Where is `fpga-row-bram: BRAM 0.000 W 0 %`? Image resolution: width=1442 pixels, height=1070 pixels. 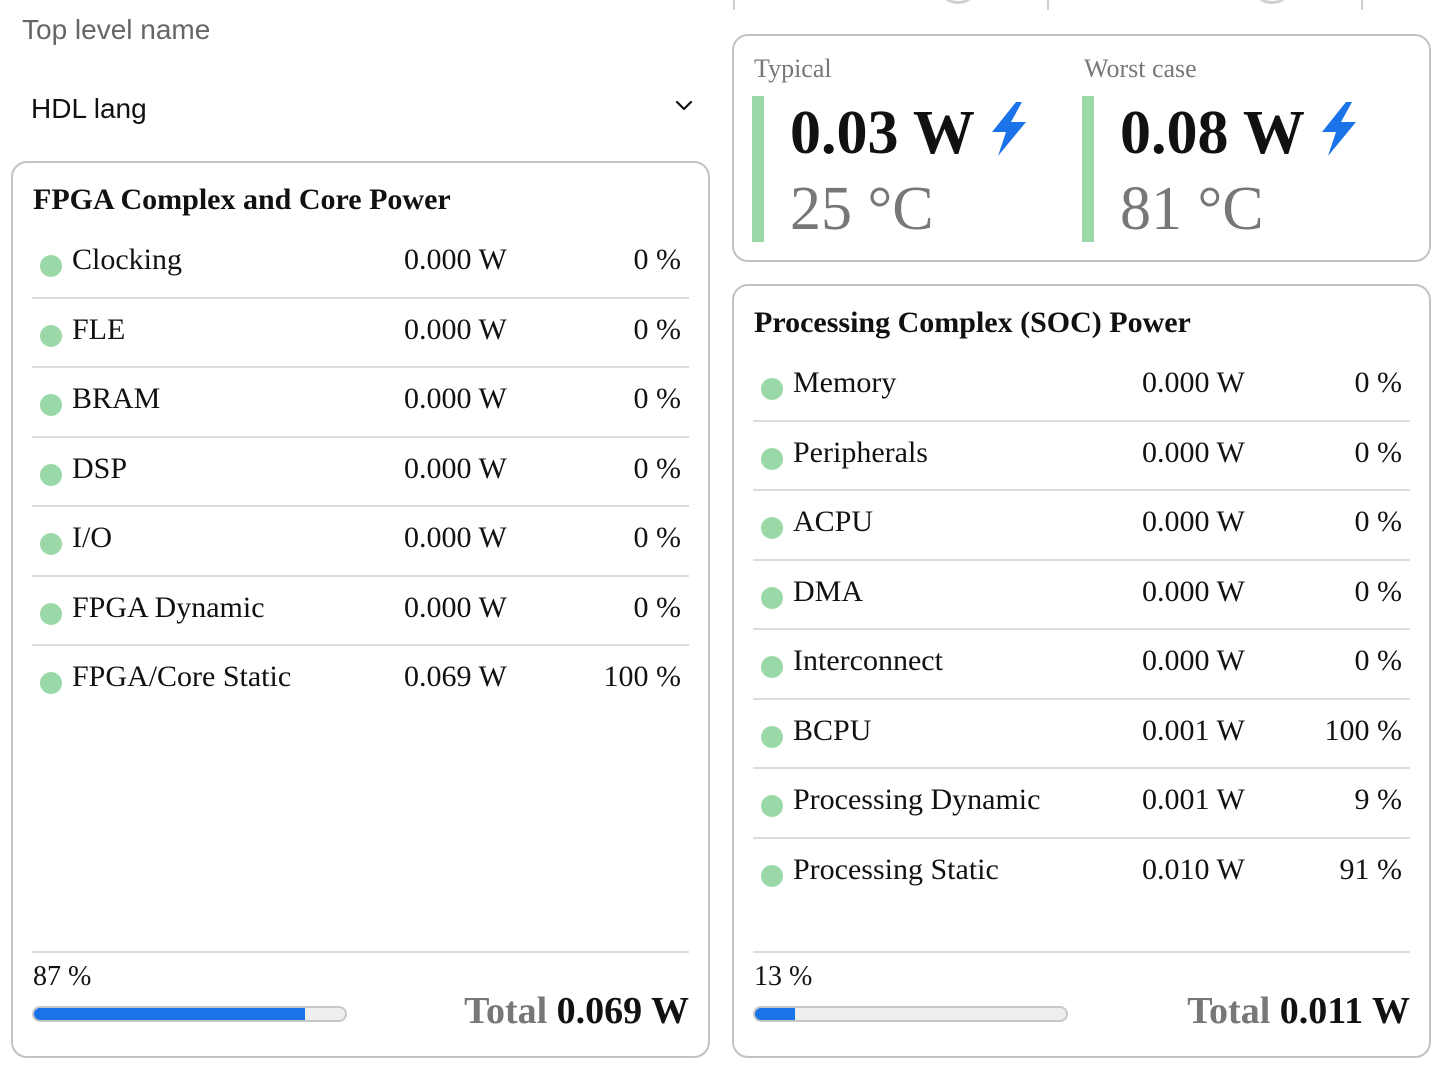 fpga-row-bram: BRAM 0.000 W 0 % is located at coordinates (360, 403).